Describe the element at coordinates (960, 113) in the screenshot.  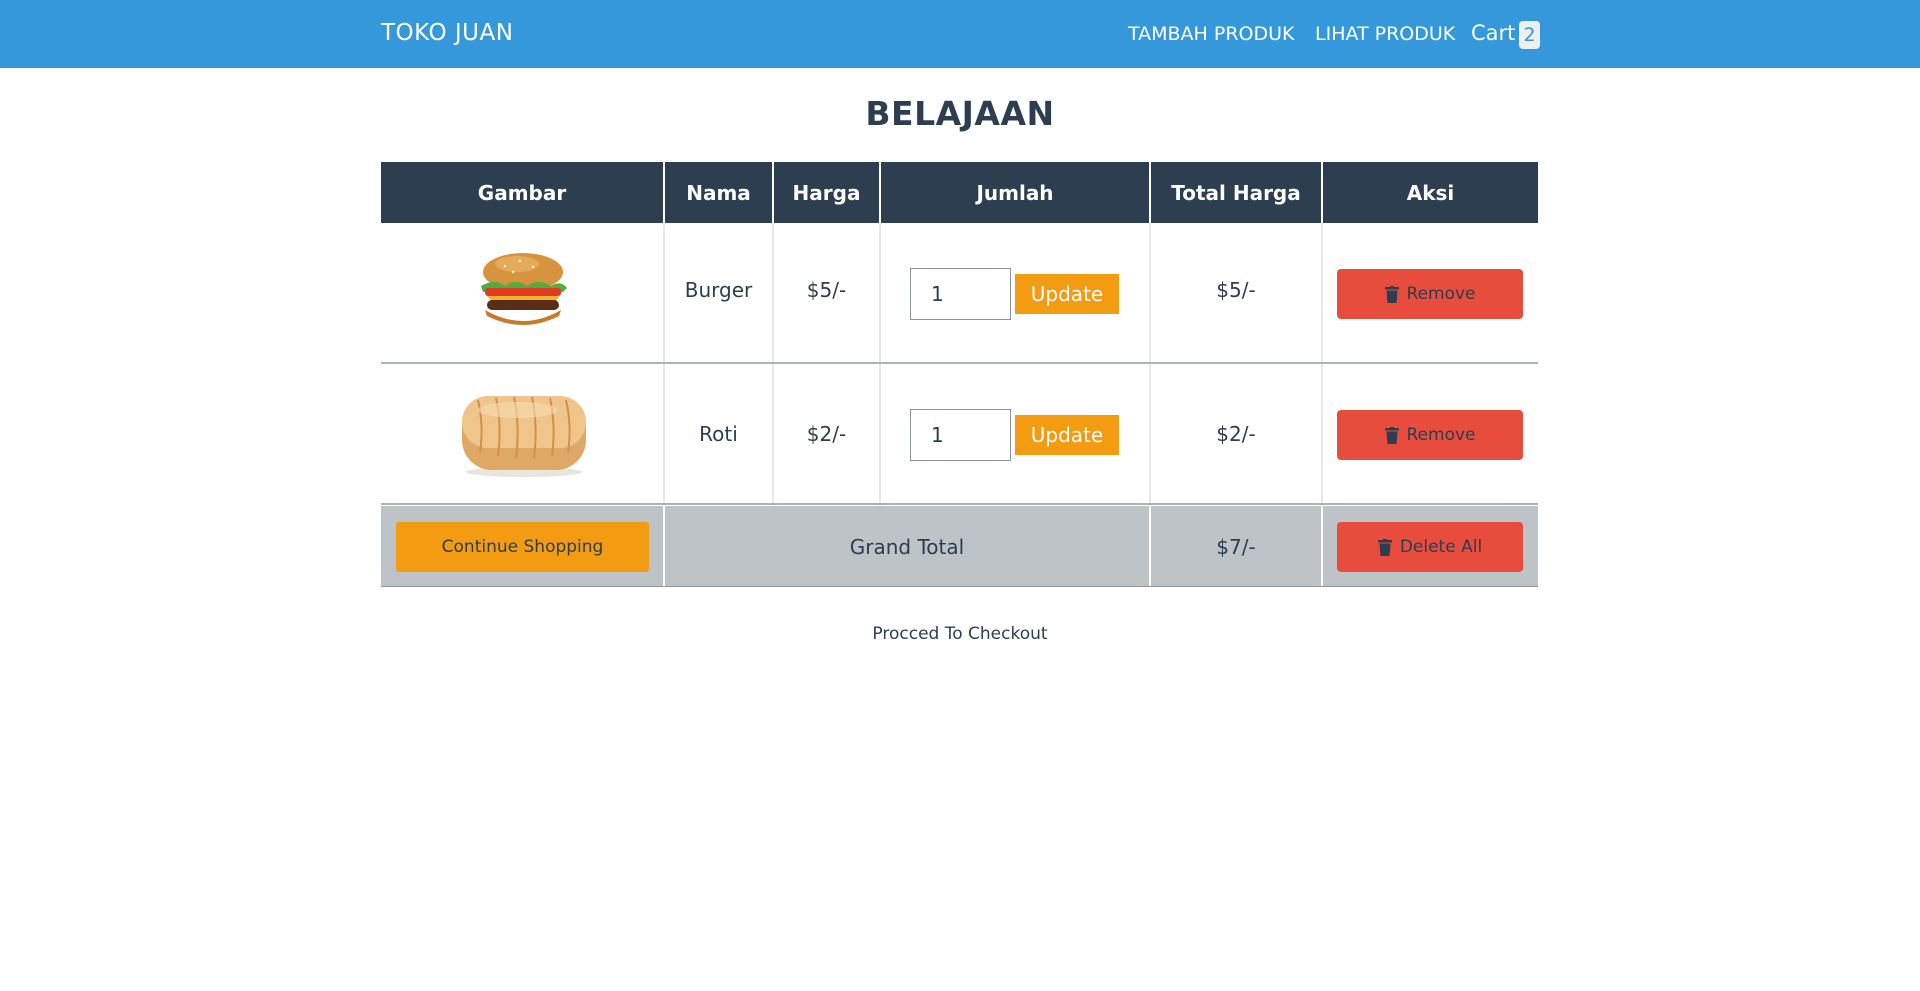
I see `page-title: BELAJAAN` at that location.